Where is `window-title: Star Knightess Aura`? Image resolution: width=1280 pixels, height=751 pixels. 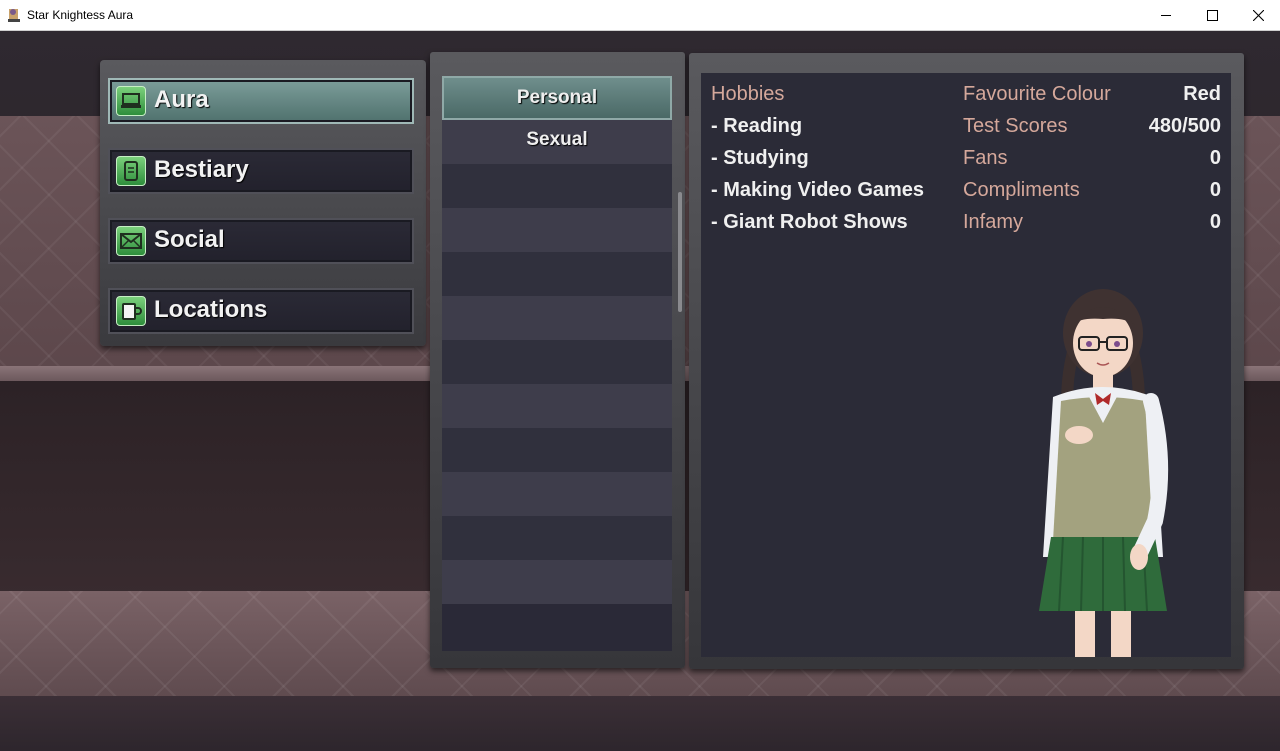 window-title: Star Knightess Aura is located at coordinates (80, 15).